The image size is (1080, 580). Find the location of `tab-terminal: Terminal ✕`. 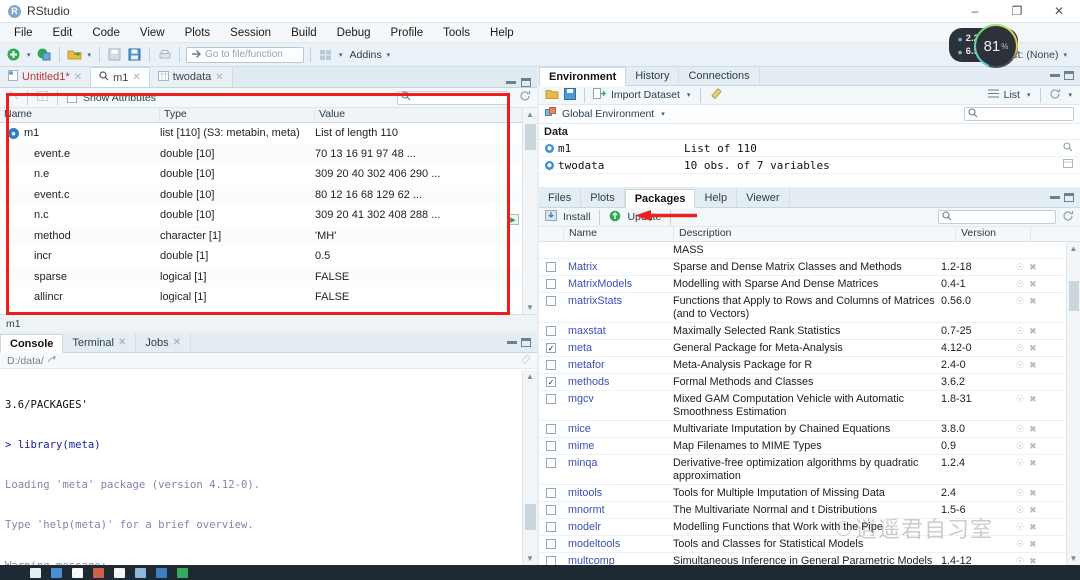

tab-terminal: Terminal ✕ is located at coordinates (100, 342).